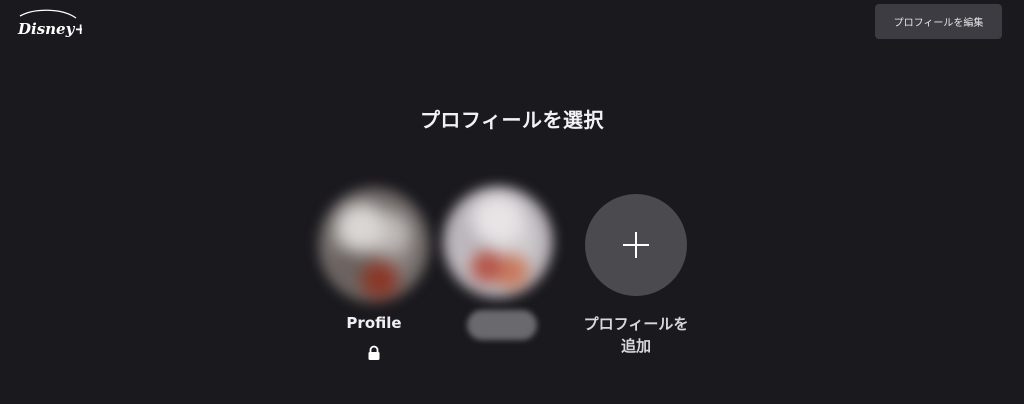 Image resolution: width=1024 pixels, height=404 pixels. Describe the element at coordinates (938, 21) in the screenshot. I see `edit-profiles-button: プロフィールを編集` at that location.